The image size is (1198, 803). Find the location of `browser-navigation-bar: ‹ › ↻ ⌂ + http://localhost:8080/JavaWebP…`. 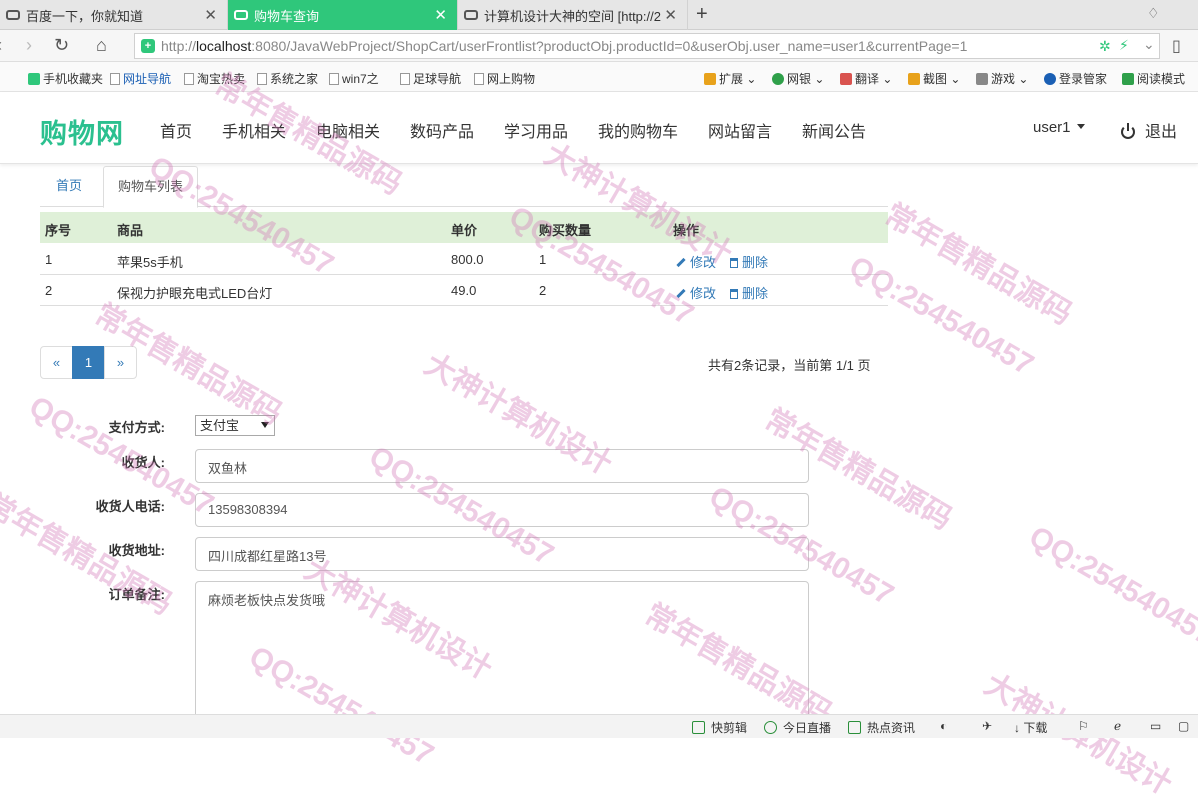

browser-navigation-bar: ‹ › ↻ ⌂ + http://localhost:8080/JavaWebP… is located at coordinates (599, 46).